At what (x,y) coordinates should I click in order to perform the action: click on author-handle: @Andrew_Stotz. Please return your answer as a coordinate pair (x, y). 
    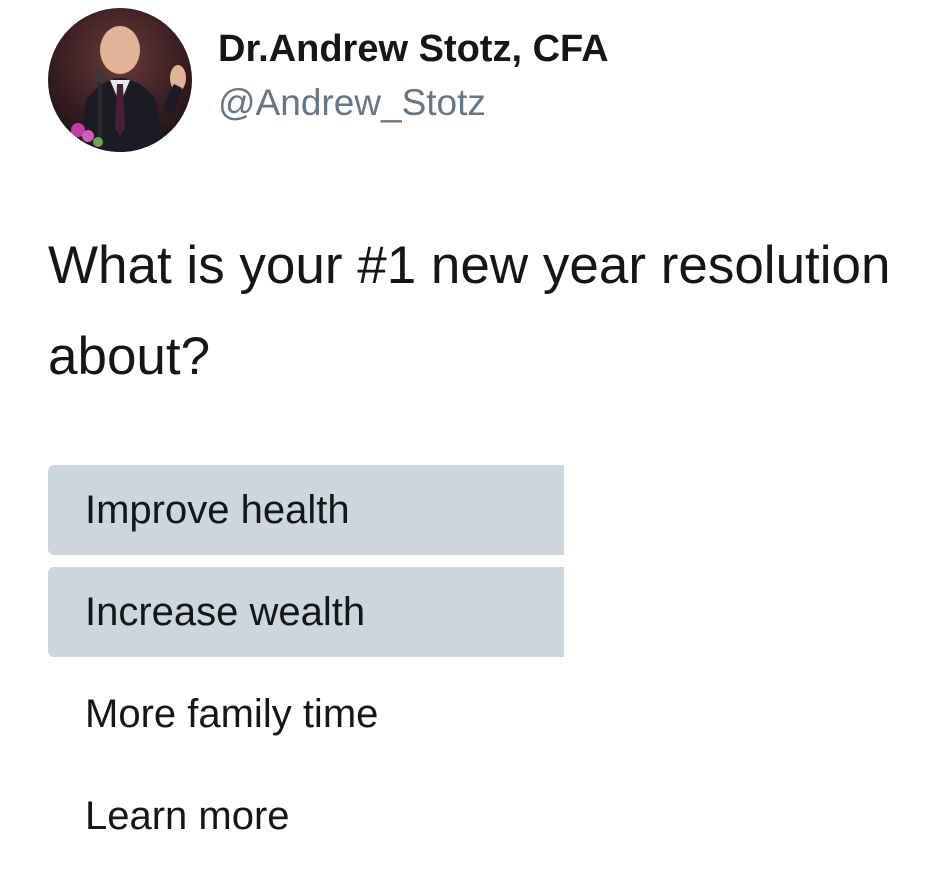
    Looking at the image, I should click on (352, 103).